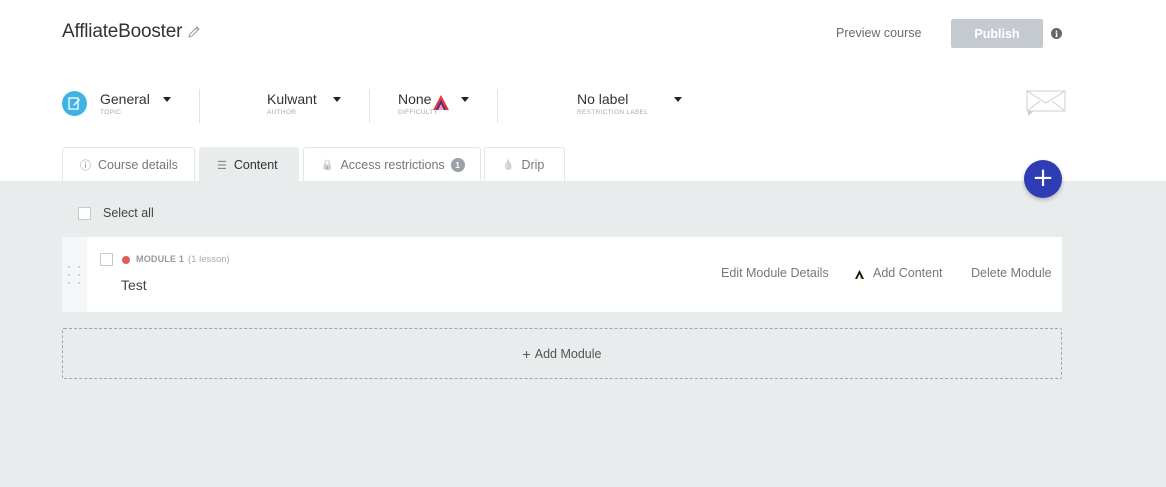 The height and width of the screenshot is (487, 1166). What do you see at coordinates (74, 274) in the screenshot?
I see `drag-handle-icon` at bounding box center [74, 274].